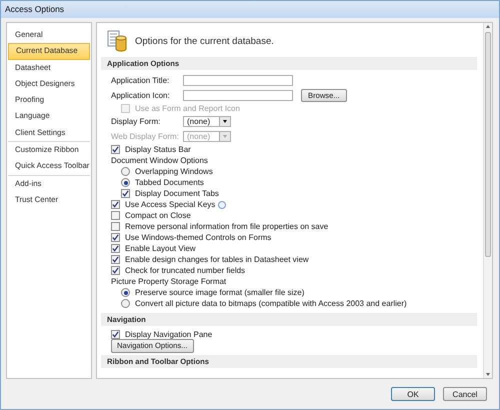 This screenshot has height=410, width=500. Describe the element at coordinates (187, 108) in the screenshot. I see `checkbox-label: Use as Form and Report Icon` at that location.